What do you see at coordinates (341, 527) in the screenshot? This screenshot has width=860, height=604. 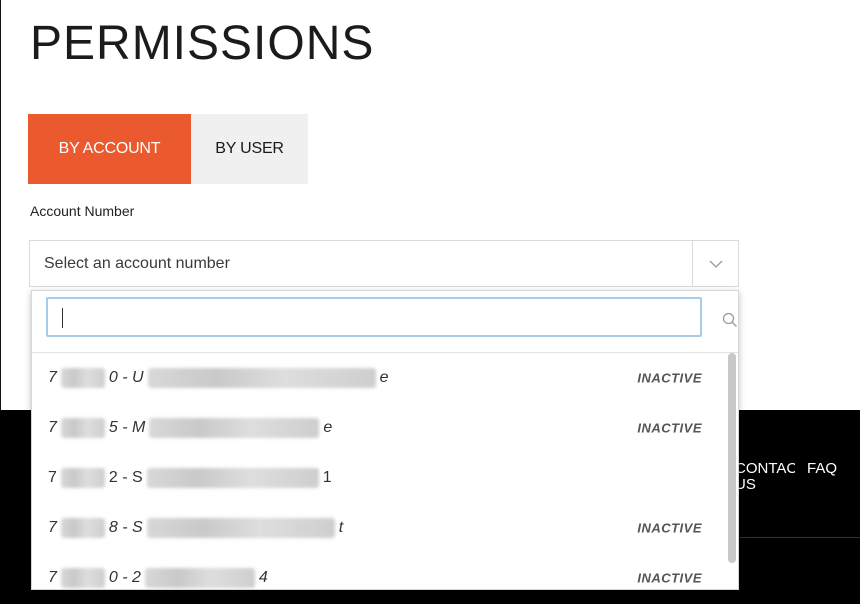 I see `option-suffix: t` at bounding box center [341, 527].